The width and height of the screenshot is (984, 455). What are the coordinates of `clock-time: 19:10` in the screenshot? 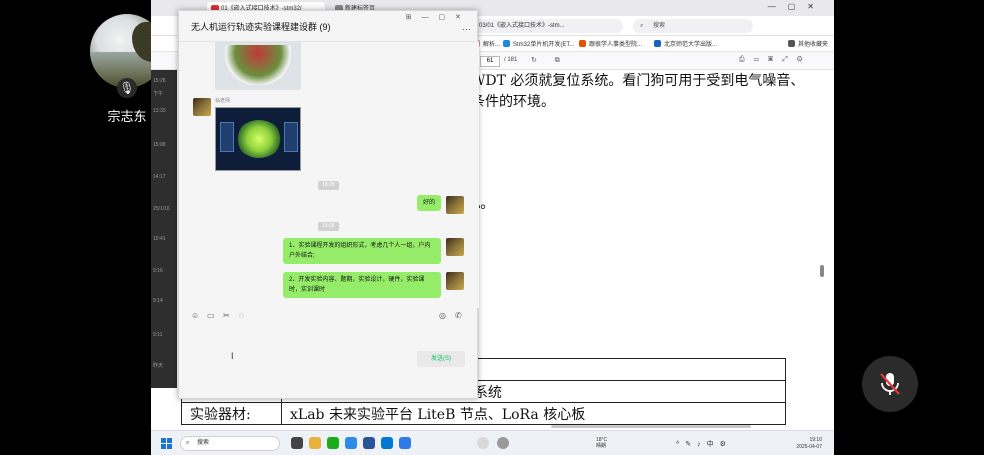 It's located at (815, 440).